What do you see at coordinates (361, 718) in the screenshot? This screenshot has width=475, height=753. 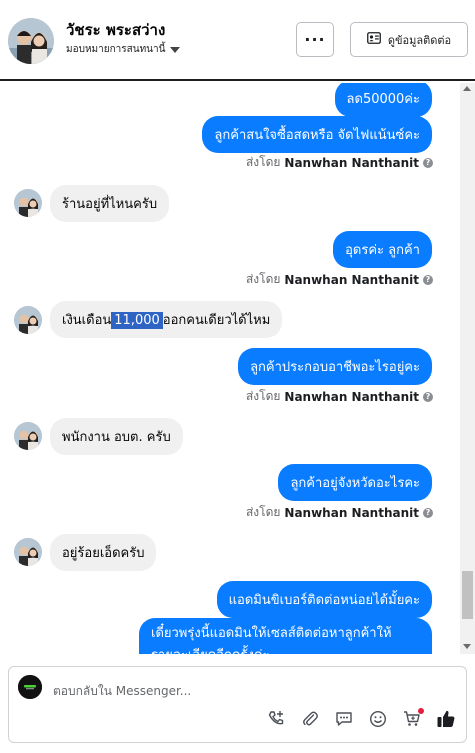 I see `composer-toolbar` at bounding box center [361, 718].